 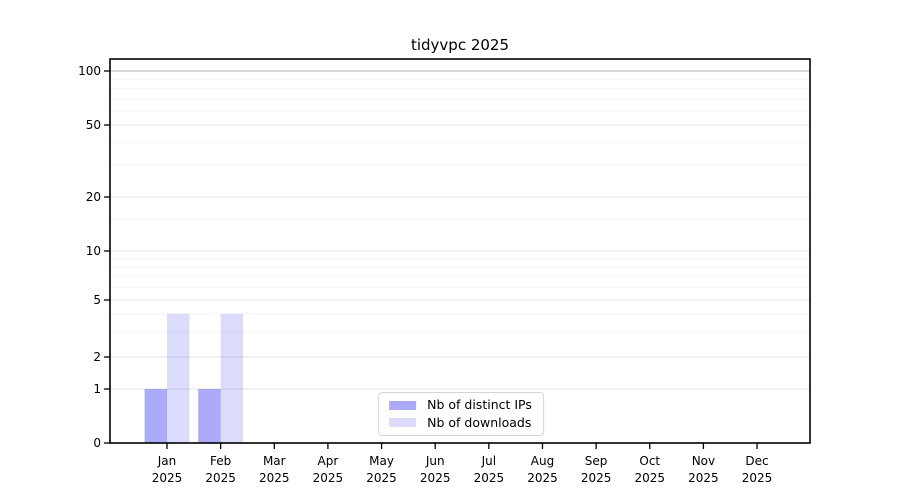 What do you see at coordinates (97, 300) in the screenshot?
I see `y-tick-label: 5` at bounding box center [97, 300].